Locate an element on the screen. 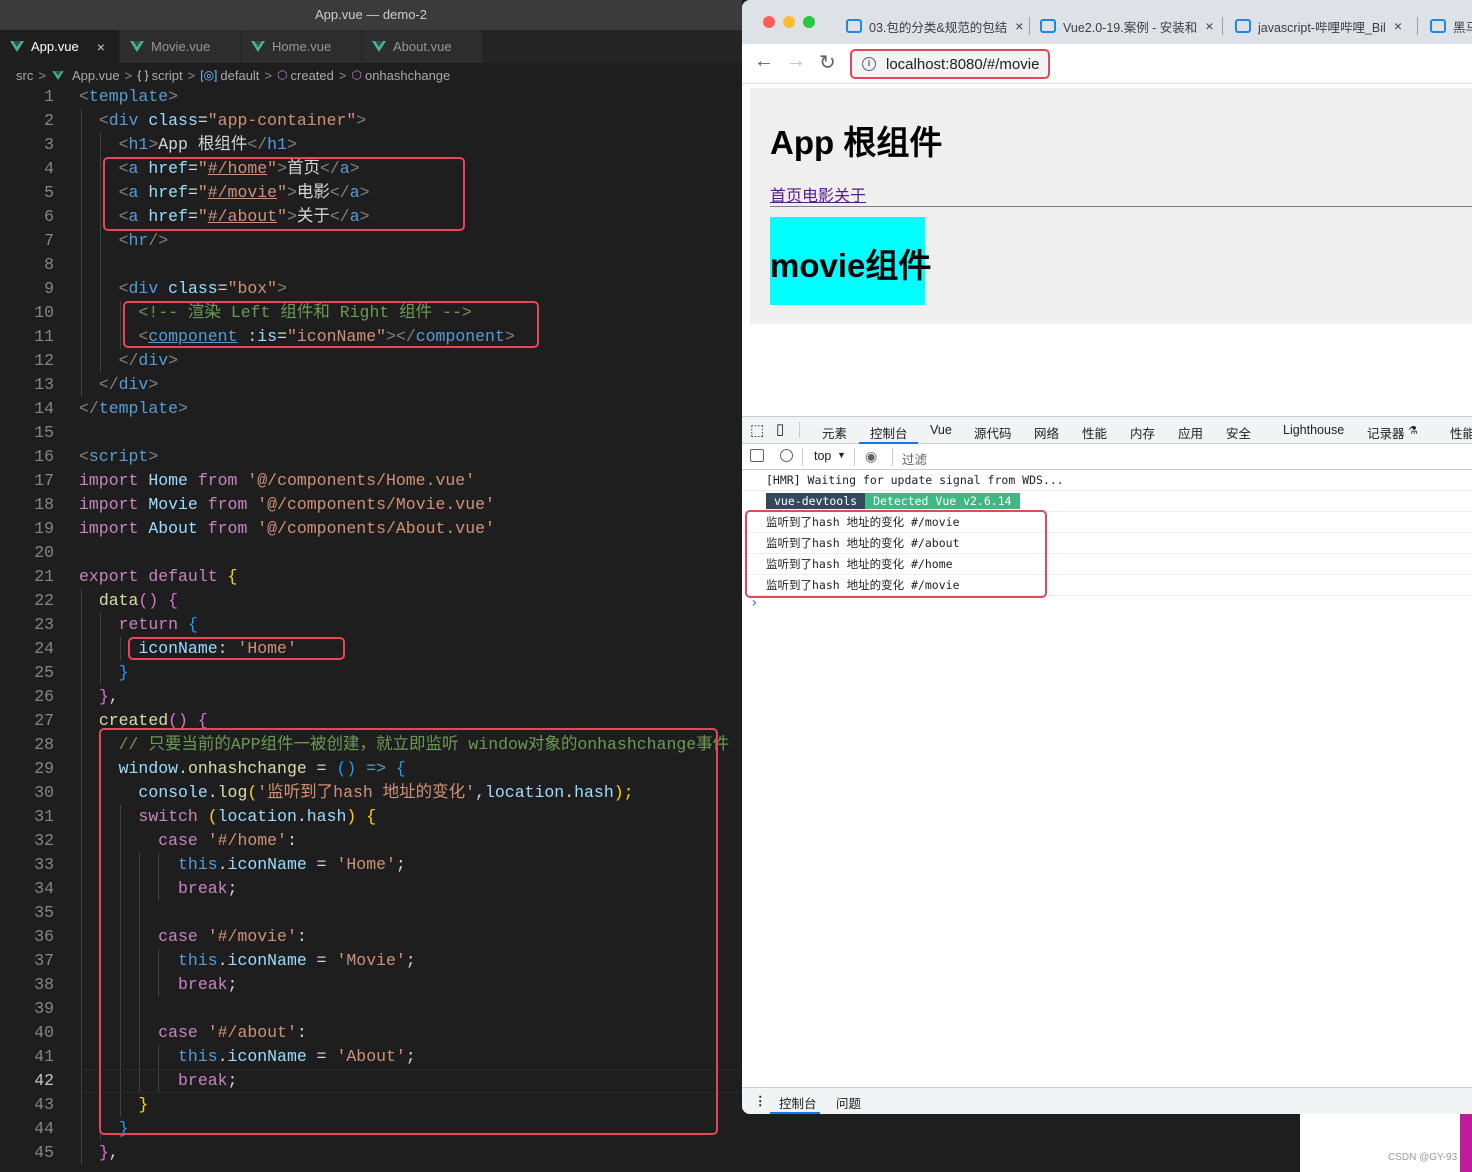  code-line: } is located at coordinates (123, 672).